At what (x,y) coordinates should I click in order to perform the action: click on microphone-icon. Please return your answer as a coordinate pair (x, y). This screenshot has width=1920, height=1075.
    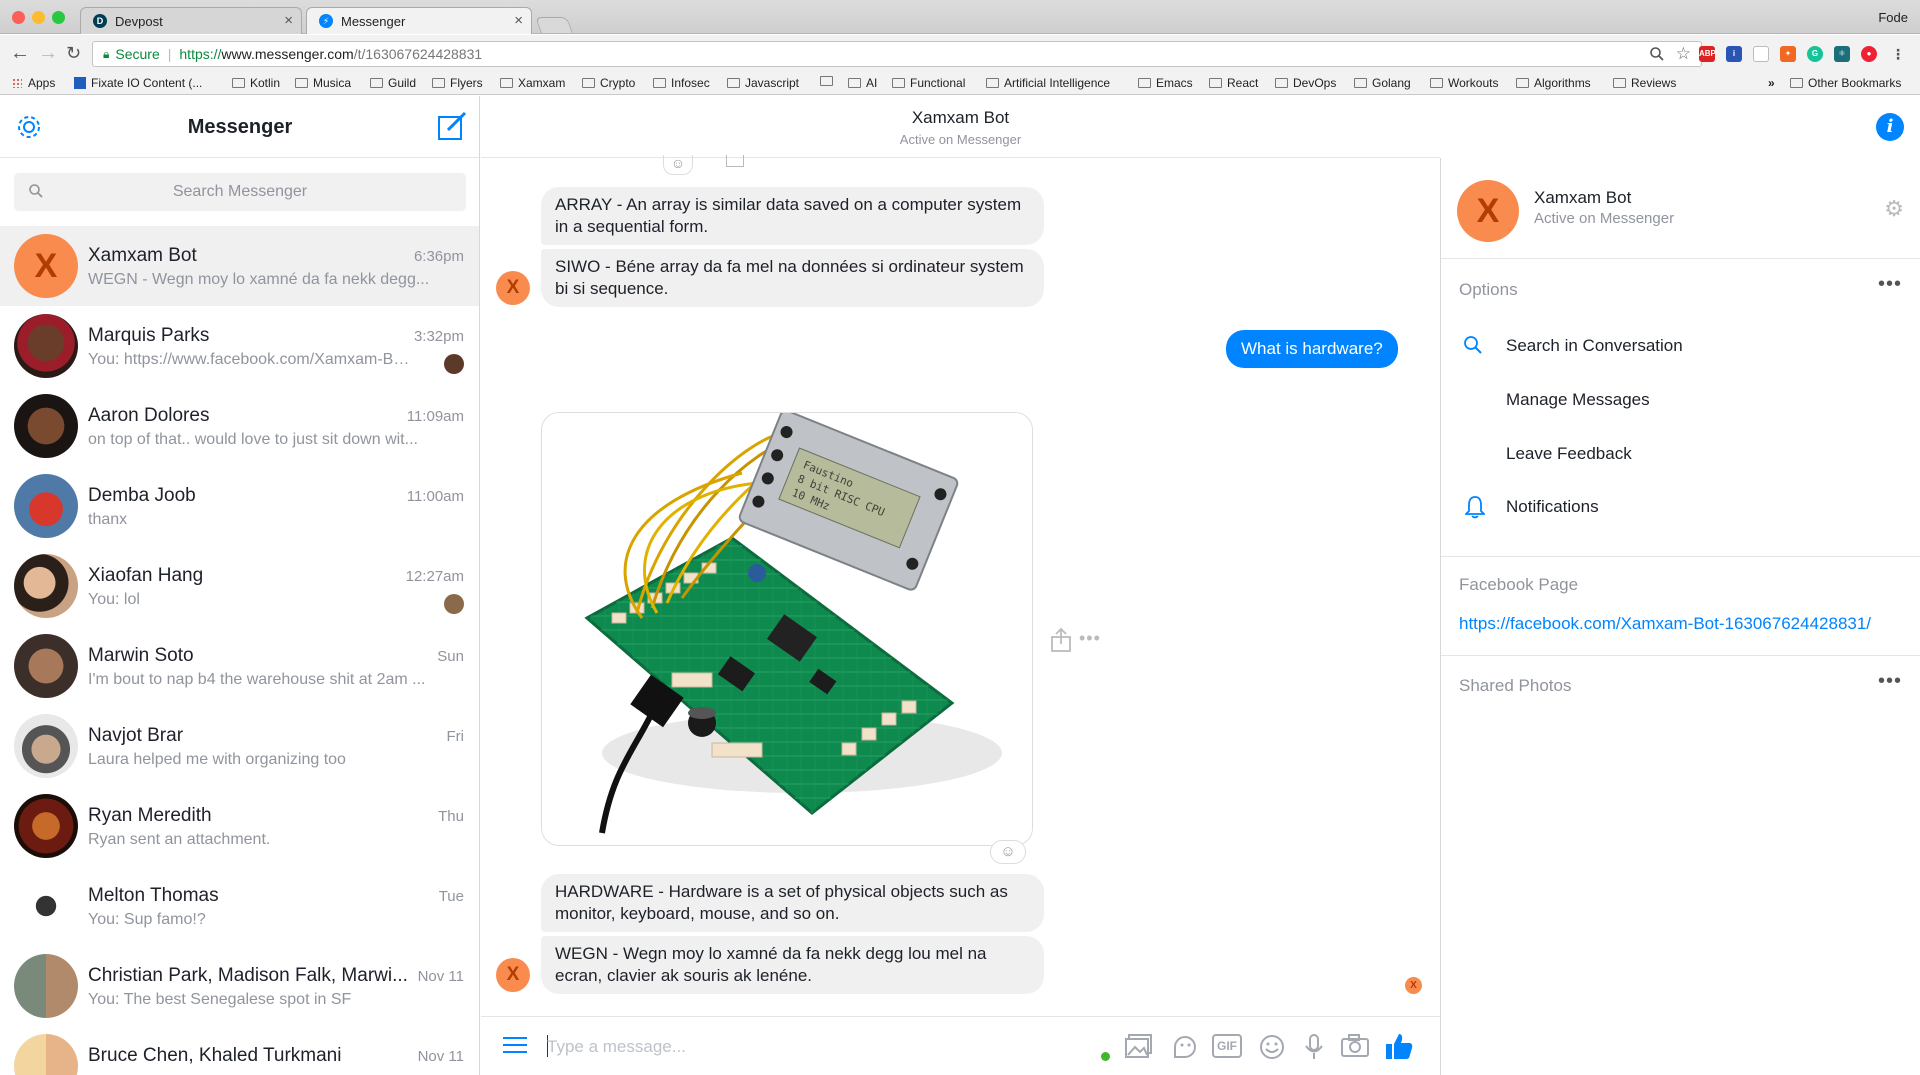
    Looking at the image, I should click on (1314, 1049).